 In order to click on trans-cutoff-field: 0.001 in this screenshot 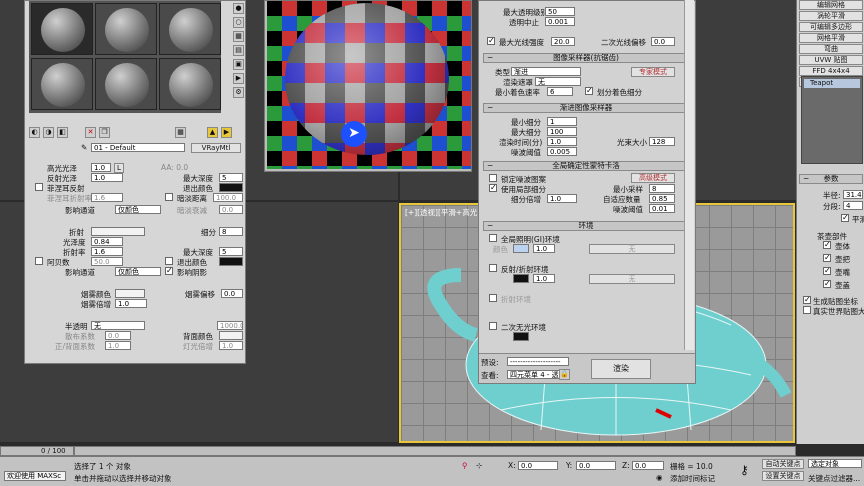, I will do `click(560, 21)`.